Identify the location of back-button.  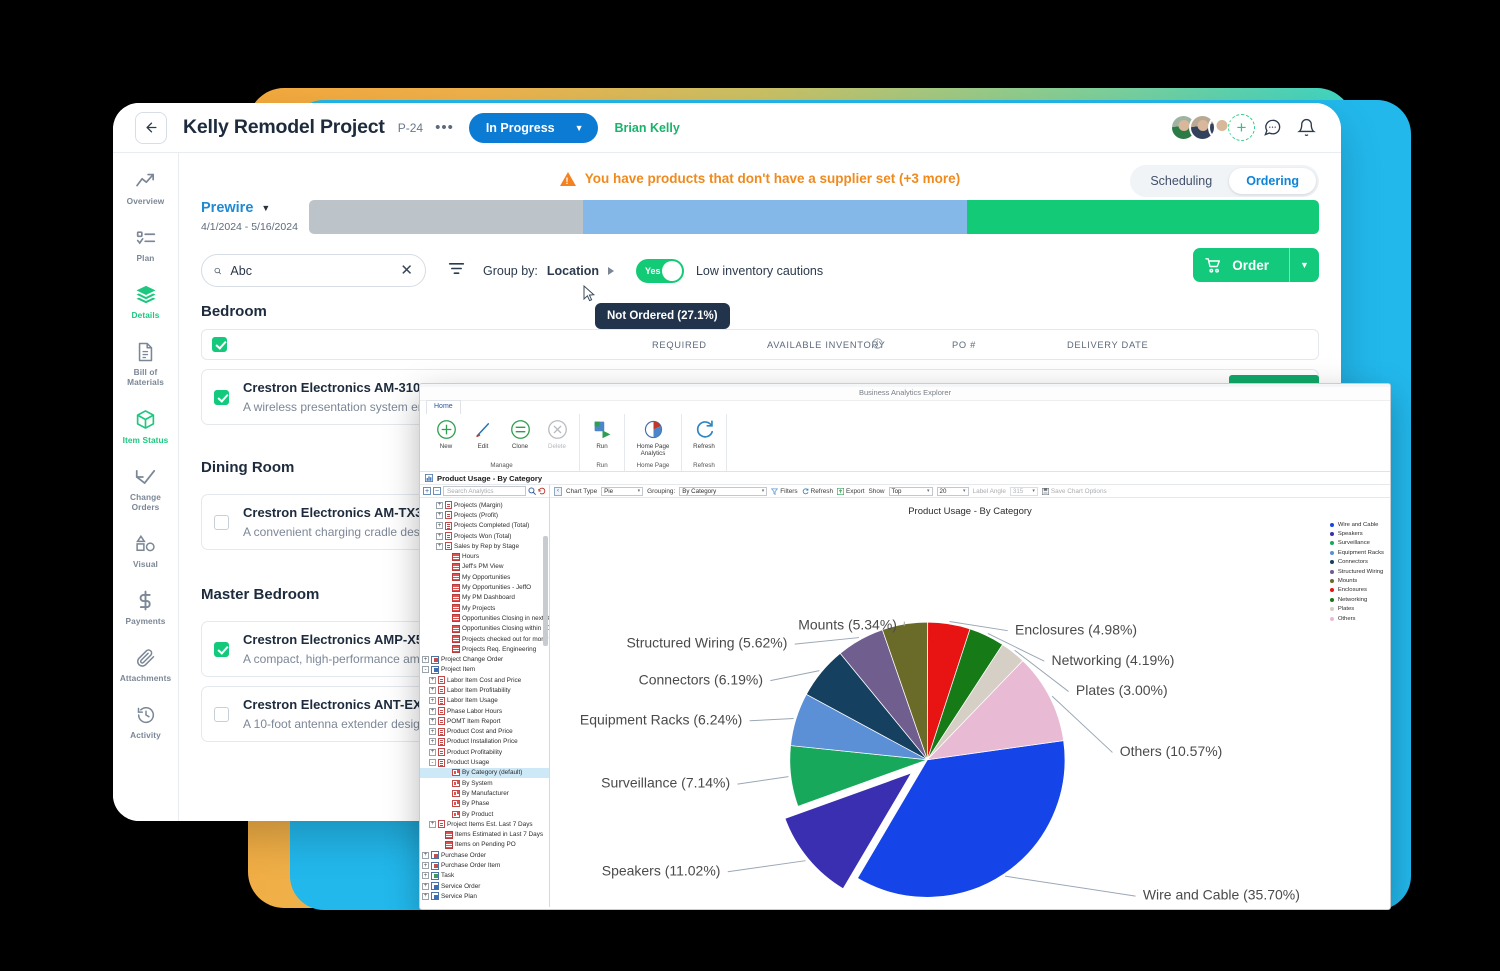
(151, 127).